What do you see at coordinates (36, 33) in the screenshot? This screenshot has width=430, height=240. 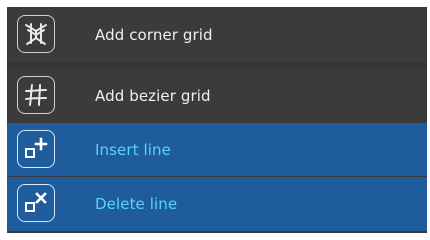 I see `corner-grid-icon` at bounding box center [36, 33].